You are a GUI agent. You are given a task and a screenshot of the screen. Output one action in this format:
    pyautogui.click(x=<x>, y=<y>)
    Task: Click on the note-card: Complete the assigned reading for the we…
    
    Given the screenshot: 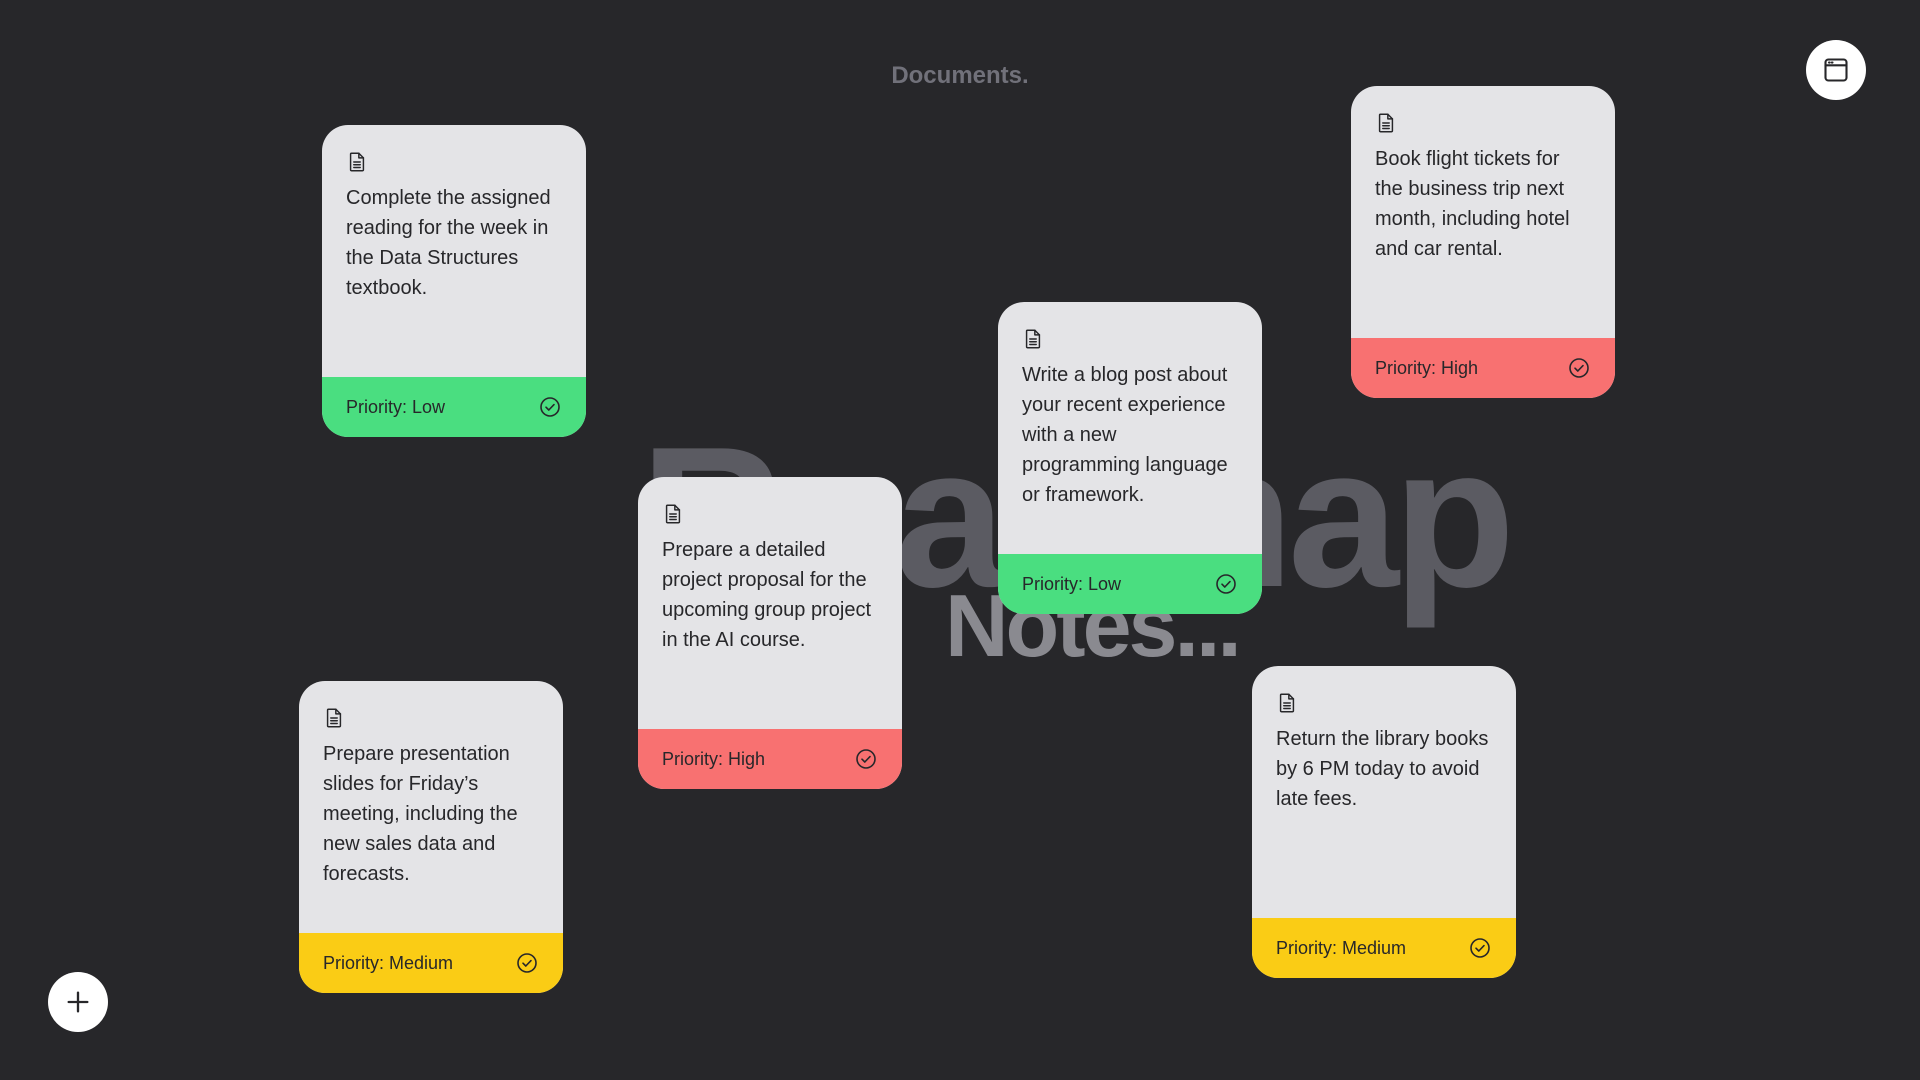 What is the action you would take?
    pyautogui.click(x=454, y=281)
    